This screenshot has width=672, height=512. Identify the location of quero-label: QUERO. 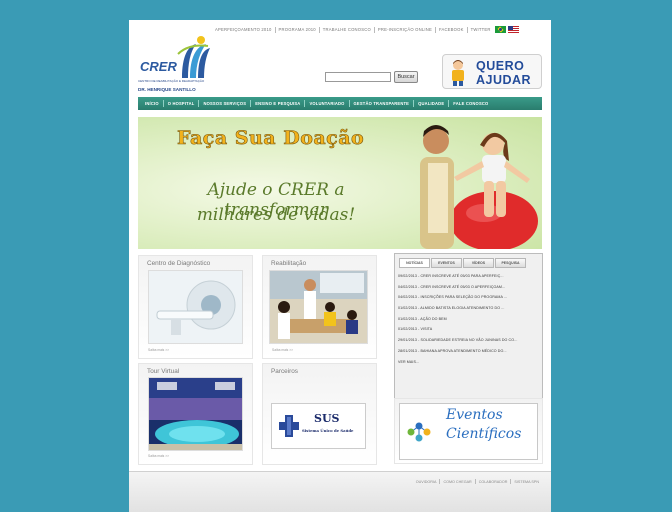
(500, 66).